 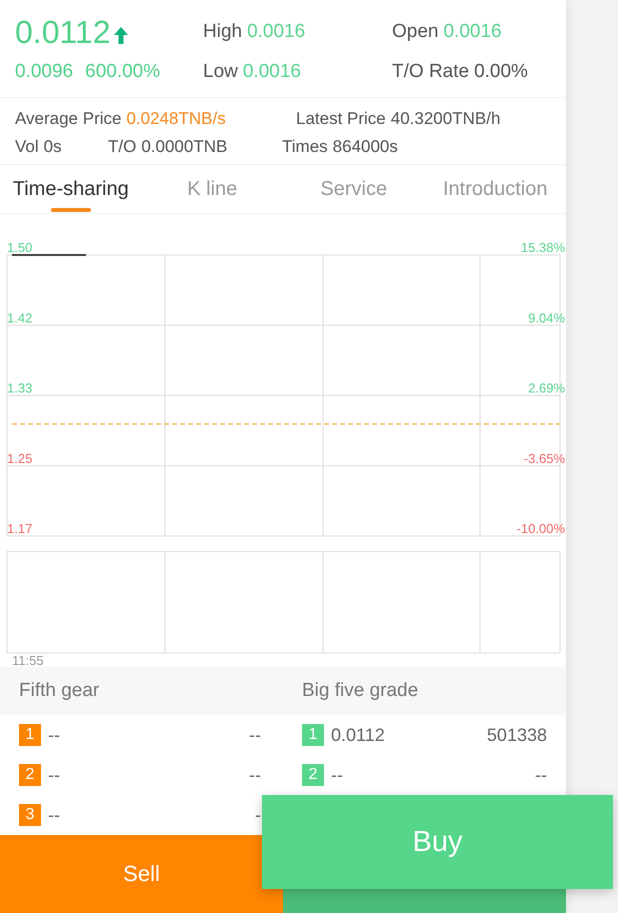 What do you see at coordinates (546, 388) in the screenshot?
I see `percent-axis-label: 2.69%` at bounding box center [546, 388].